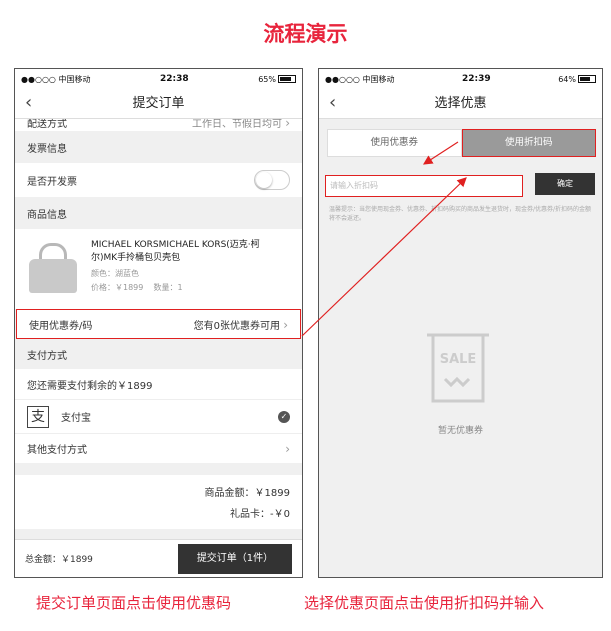 The width and height of the screenshot is (611, 631). Describe the element at coordinates (158, 558) in the screenshot. I see `checkout-footer: 总金额：￥1899 提交订单（1件）` at that location.